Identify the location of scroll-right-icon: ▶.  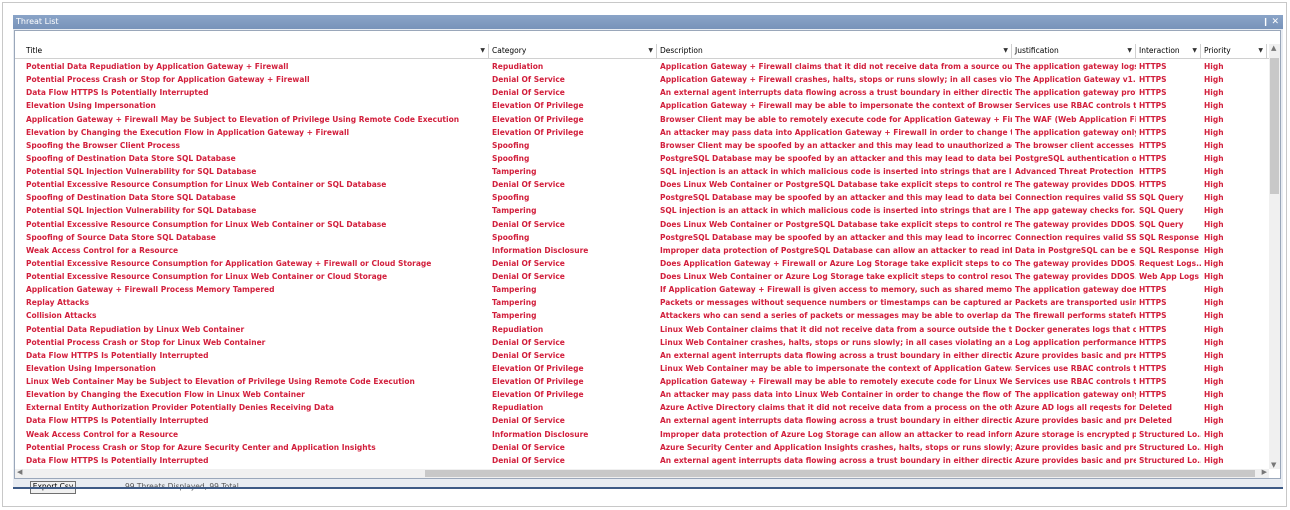
(1264, 472).